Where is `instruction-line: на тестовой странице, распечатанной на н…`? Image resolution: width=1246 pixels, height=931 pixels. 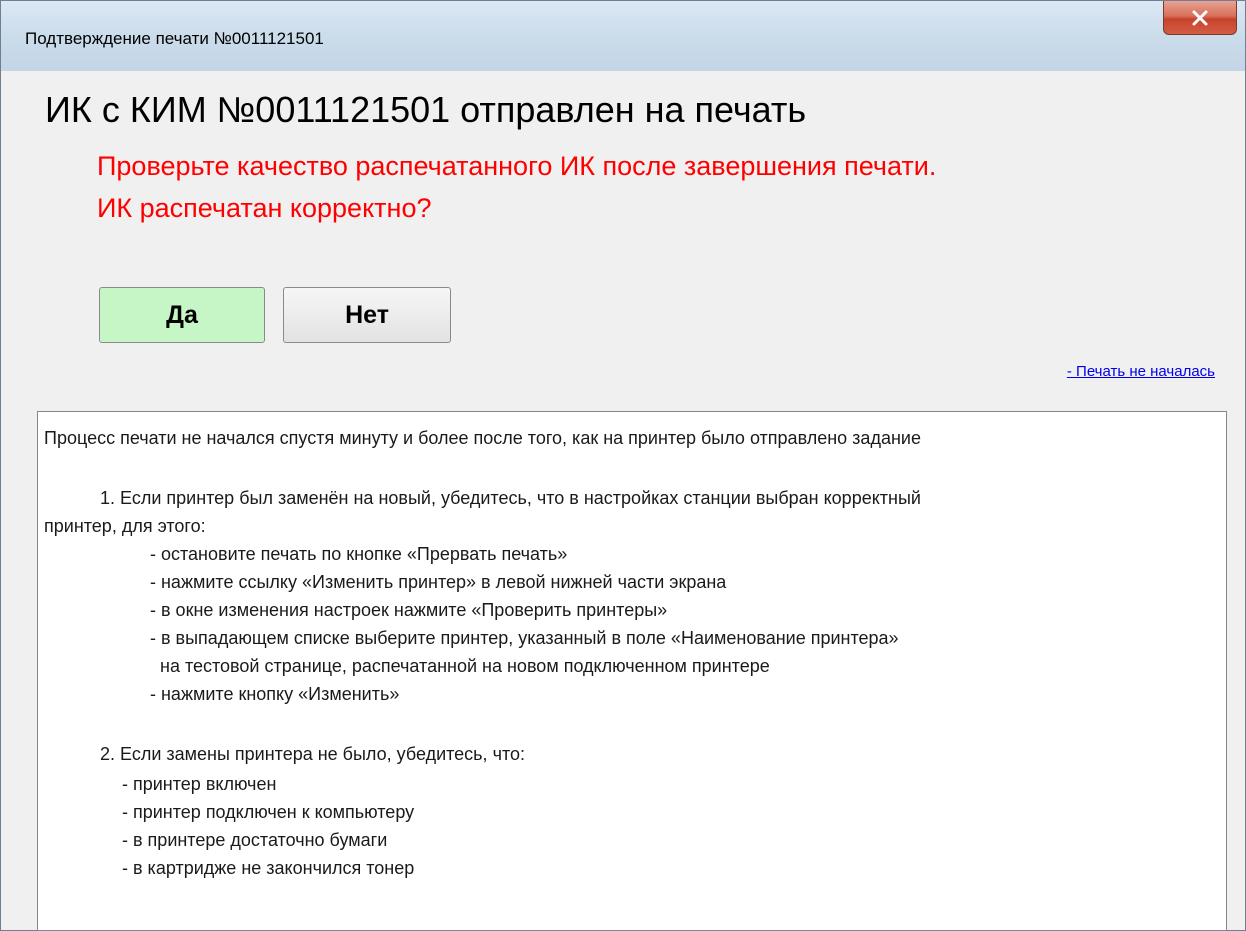 instruction-line: на тестовой странице, распечатанной на н… is located at coordinates (465, 666).